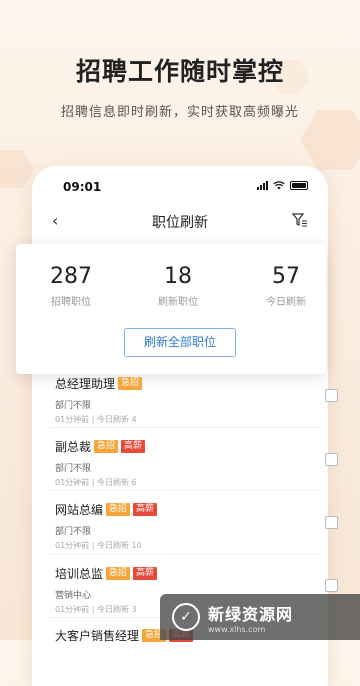 This screenshot has width=360, height=686. I want to click on signal-icon, so click(262, 185).